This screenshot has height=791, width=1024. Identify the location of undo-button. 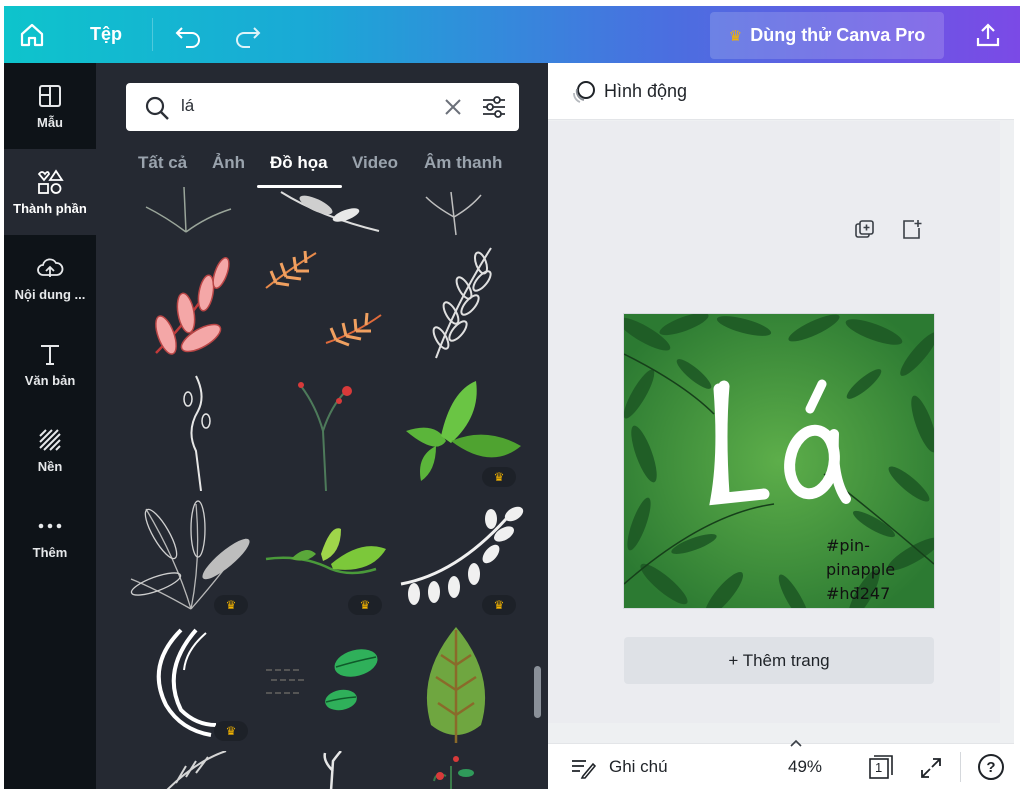
(189, 34).